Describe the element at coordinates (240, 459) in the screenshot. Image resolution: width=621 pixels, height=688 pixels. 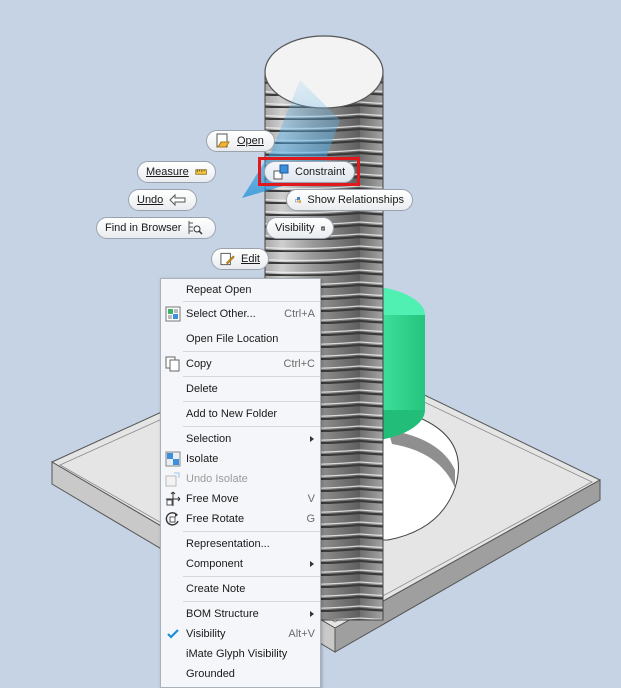
I see `menu-item-isolate: Isolate` at that location.